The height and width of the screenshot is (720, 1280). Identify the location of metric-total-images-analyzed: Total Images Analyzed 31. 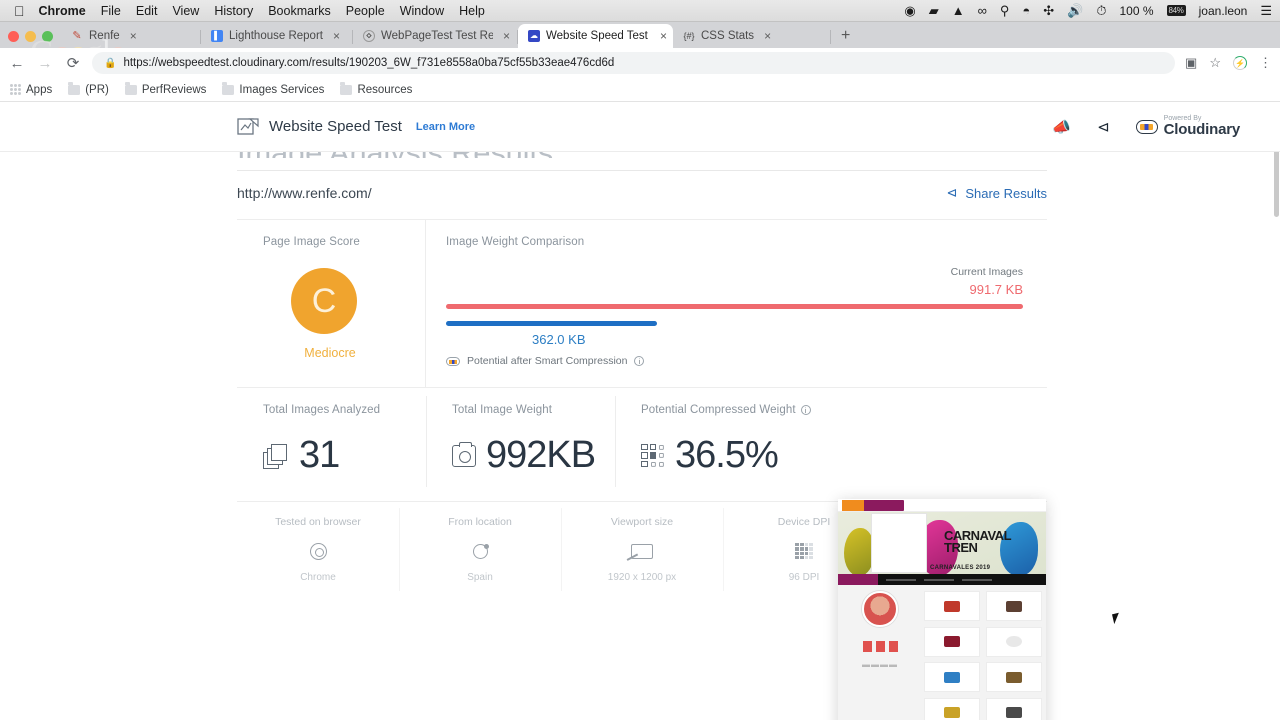
(331, 444).